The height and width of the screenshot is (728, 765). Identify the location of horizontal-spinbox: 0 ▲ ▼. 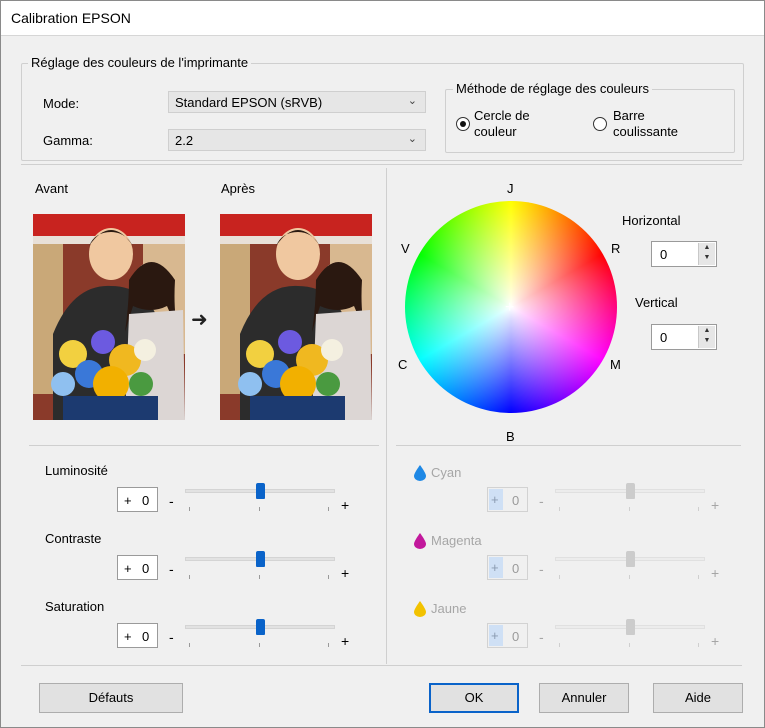
(684, 254).